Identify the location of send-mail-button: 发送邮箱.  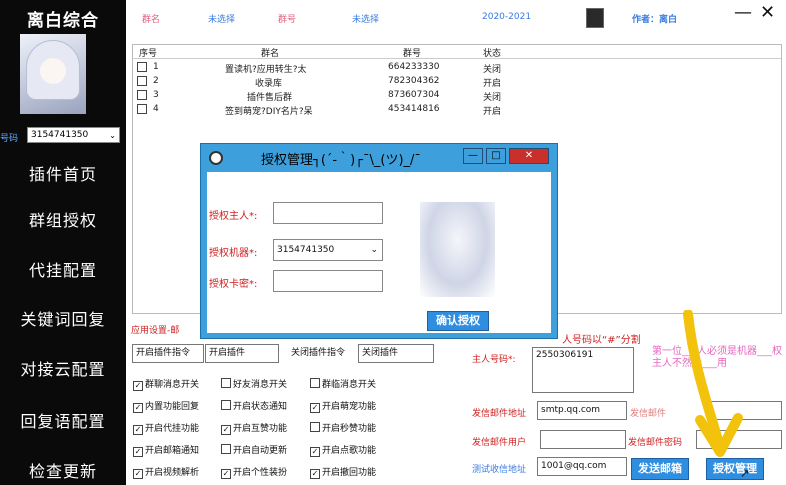
(660, 469).